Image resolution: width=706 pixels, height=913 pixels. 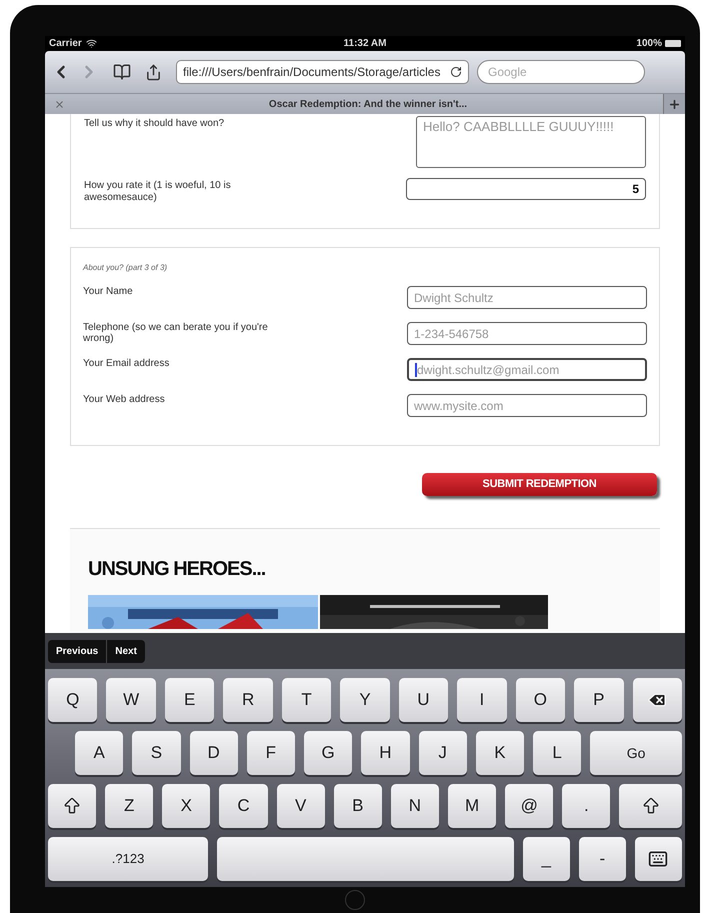 I want to click on field-label: Your Email address, so click(x=126, y=364).